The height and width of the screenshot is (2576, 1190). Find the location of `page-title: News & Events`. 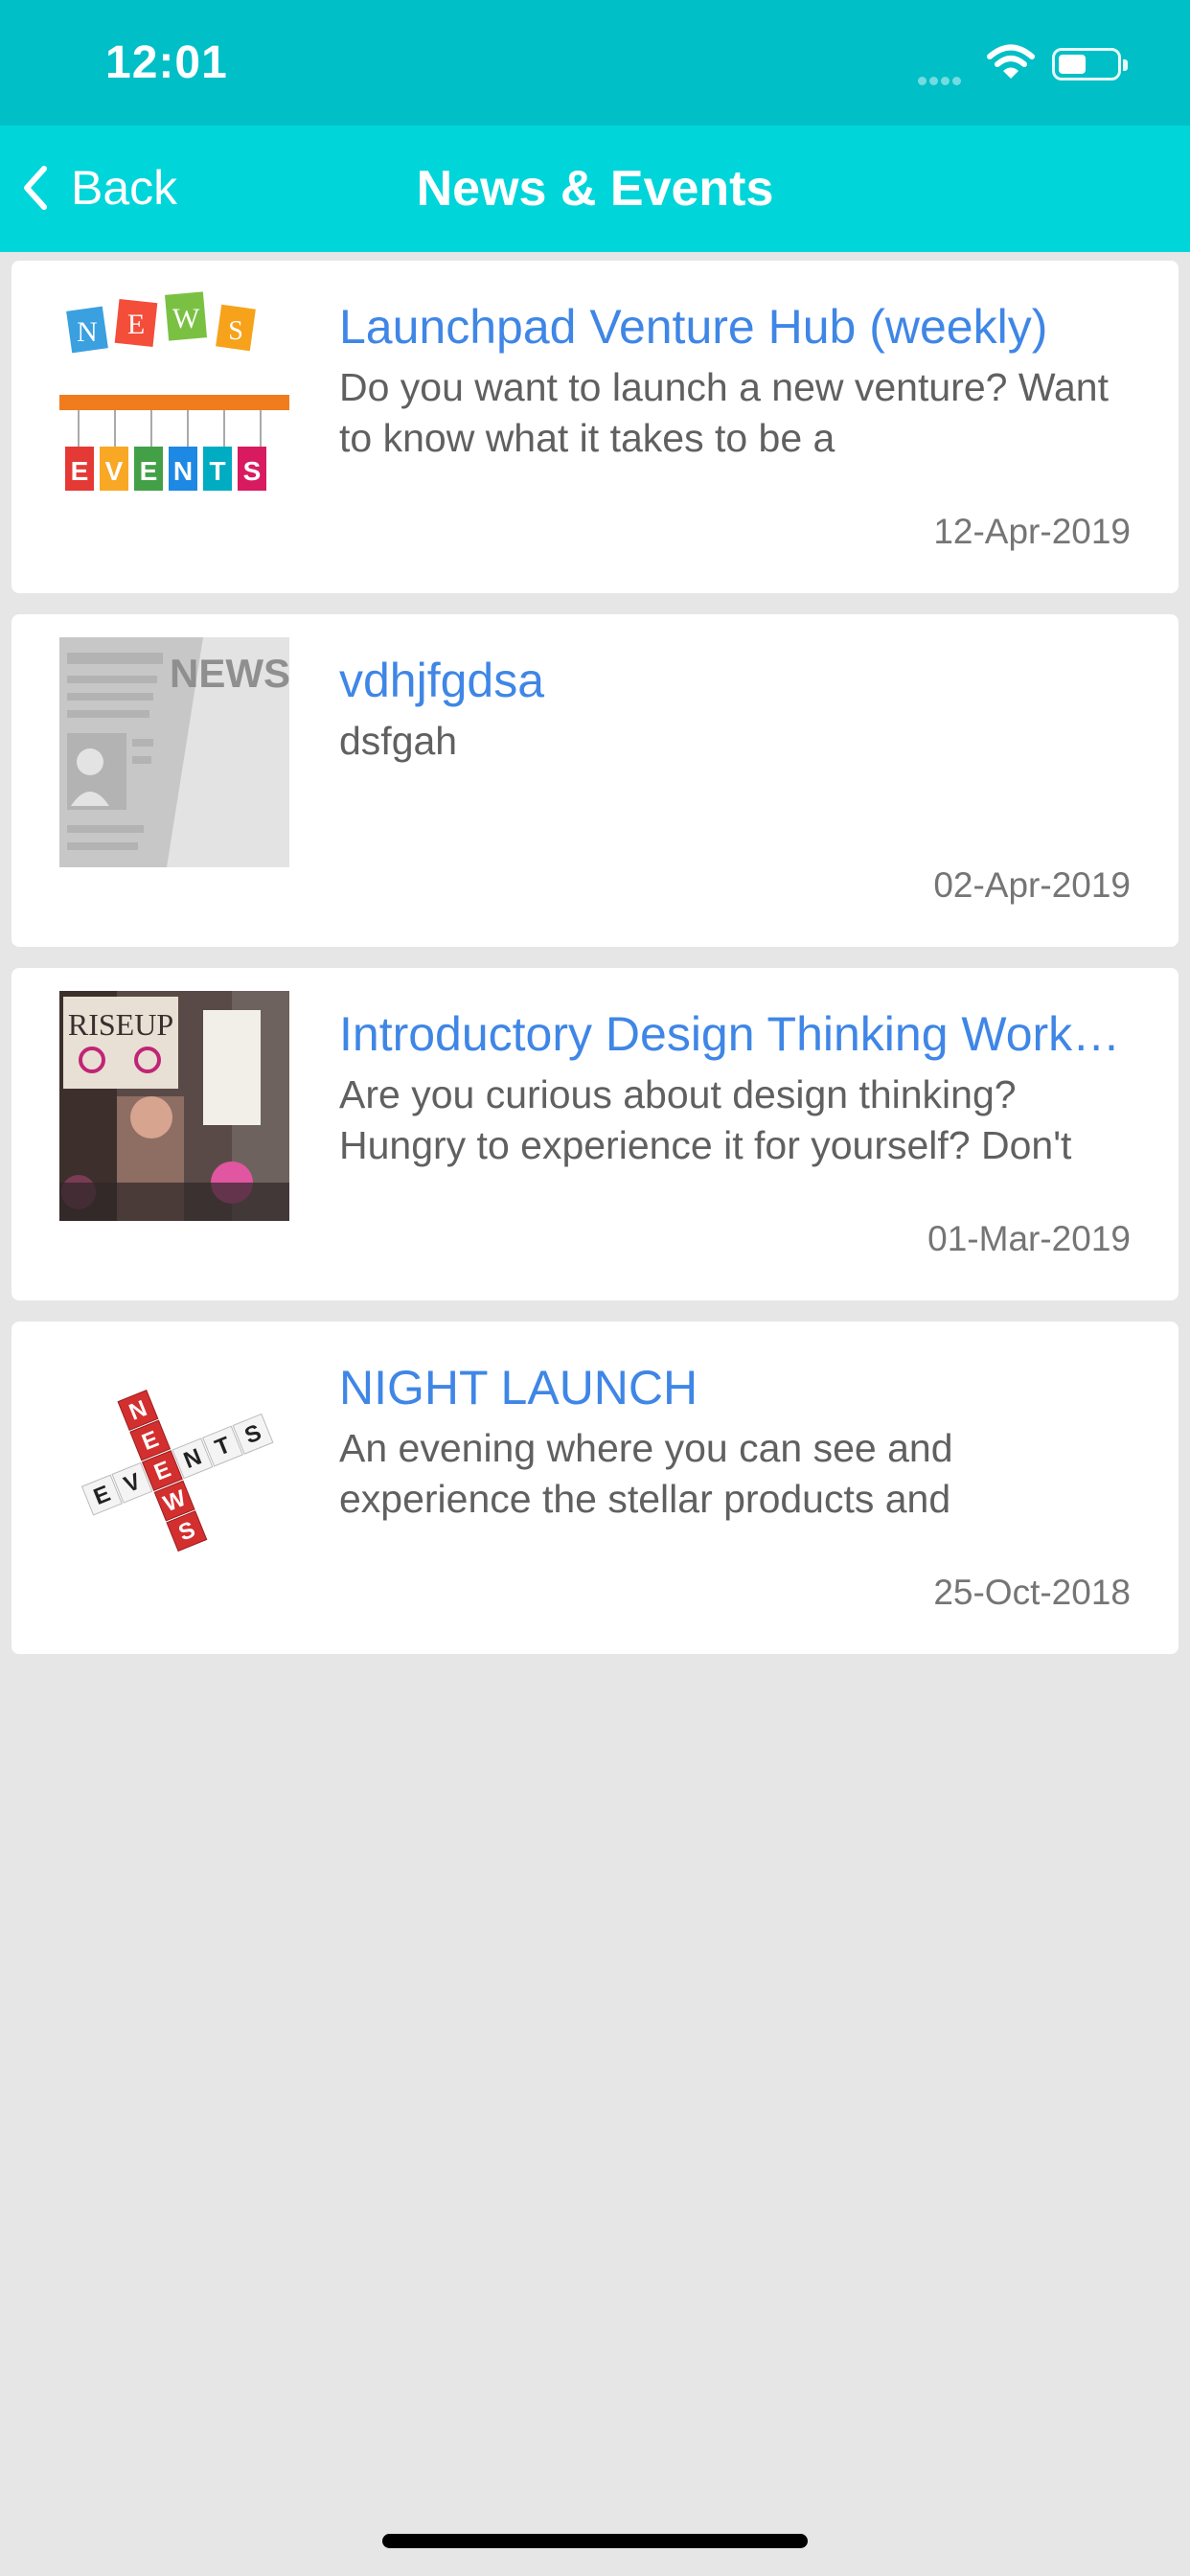

page-title: News & Events is located at coordinates (595, 189).